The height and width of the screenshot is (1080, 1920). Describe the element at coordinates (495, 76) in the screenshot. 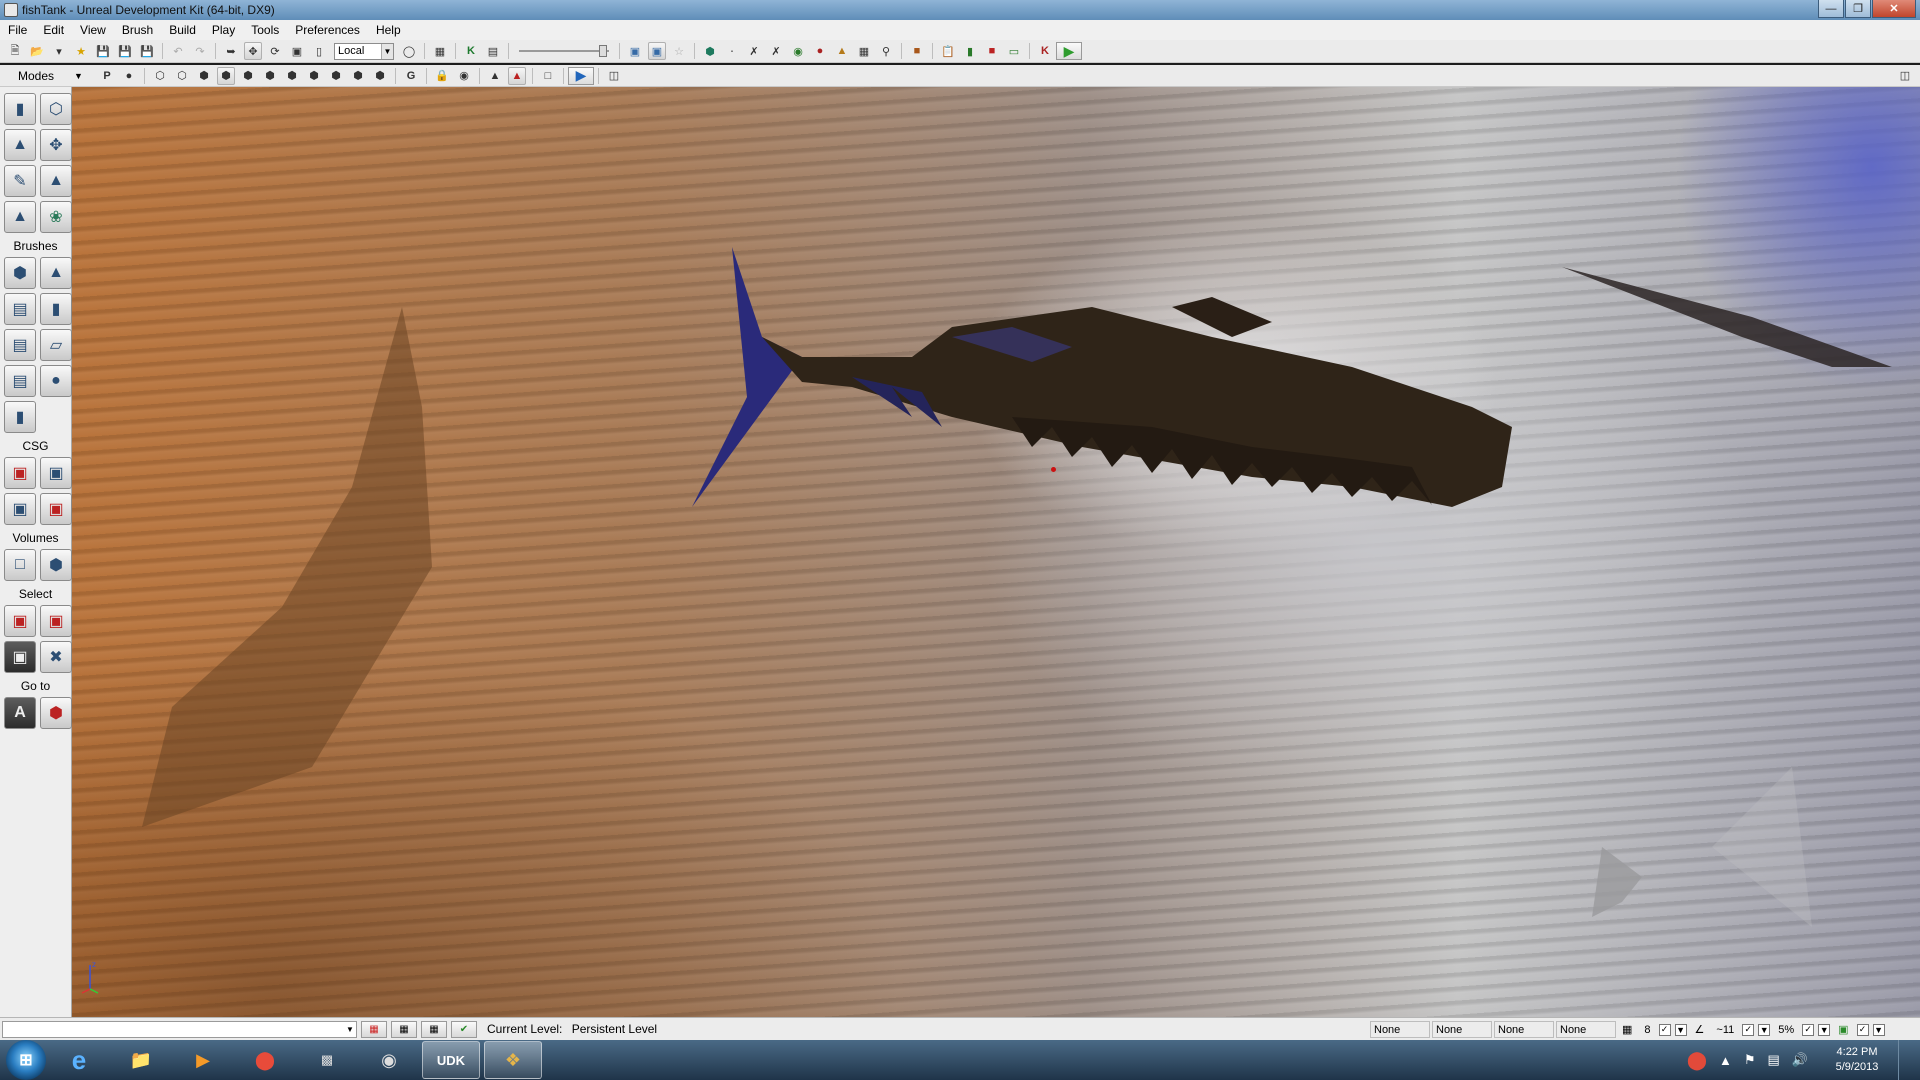

I see `actor-icon: ▲` at that location.